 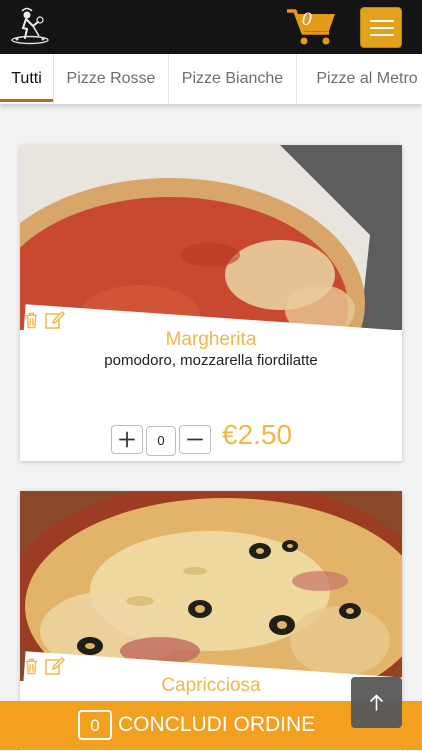 What do you see at coordinates (95, 725) in the screenshot?
I see `order-count-badge: 0` at bounding box center [95, 725].